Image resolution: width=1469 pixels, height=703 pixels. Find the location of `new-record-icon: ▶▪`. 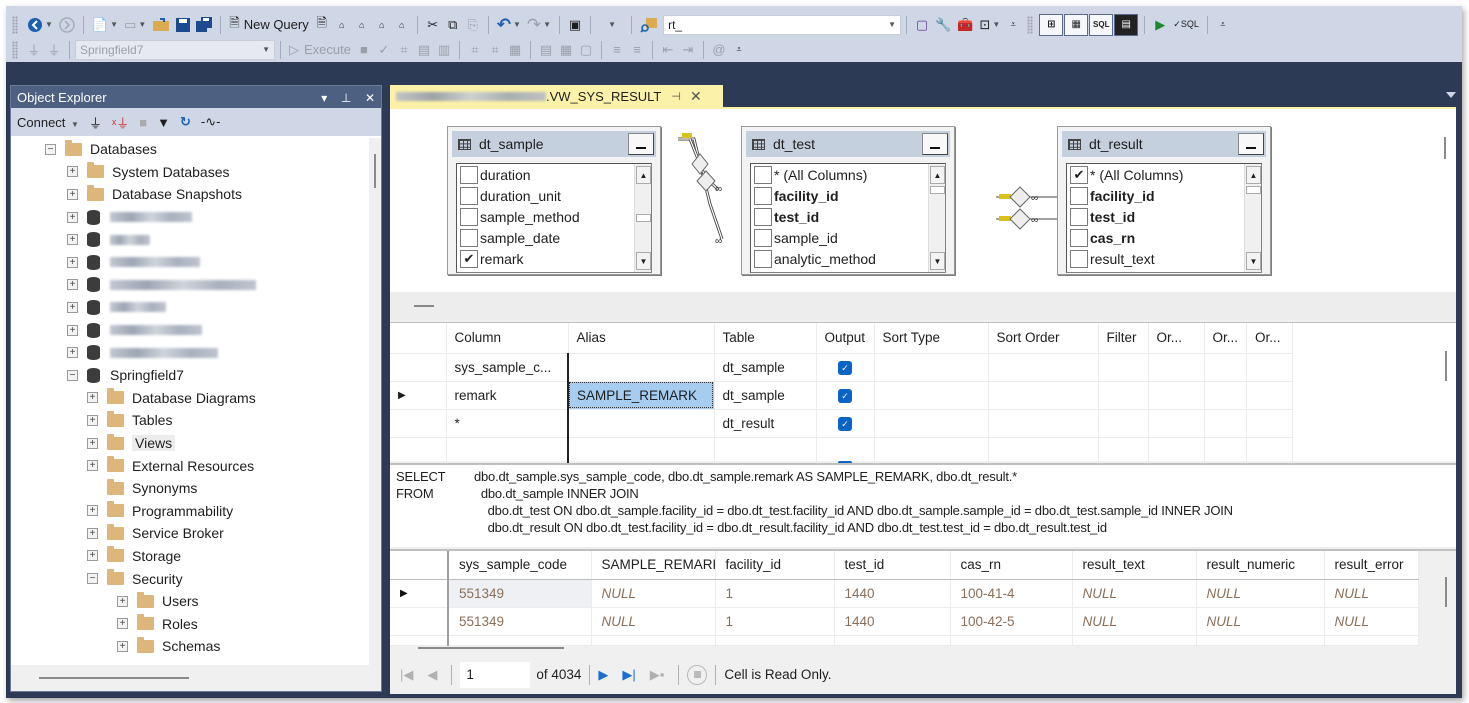

new-record-icon: ▶▪ is located at coordinates (657, 675).